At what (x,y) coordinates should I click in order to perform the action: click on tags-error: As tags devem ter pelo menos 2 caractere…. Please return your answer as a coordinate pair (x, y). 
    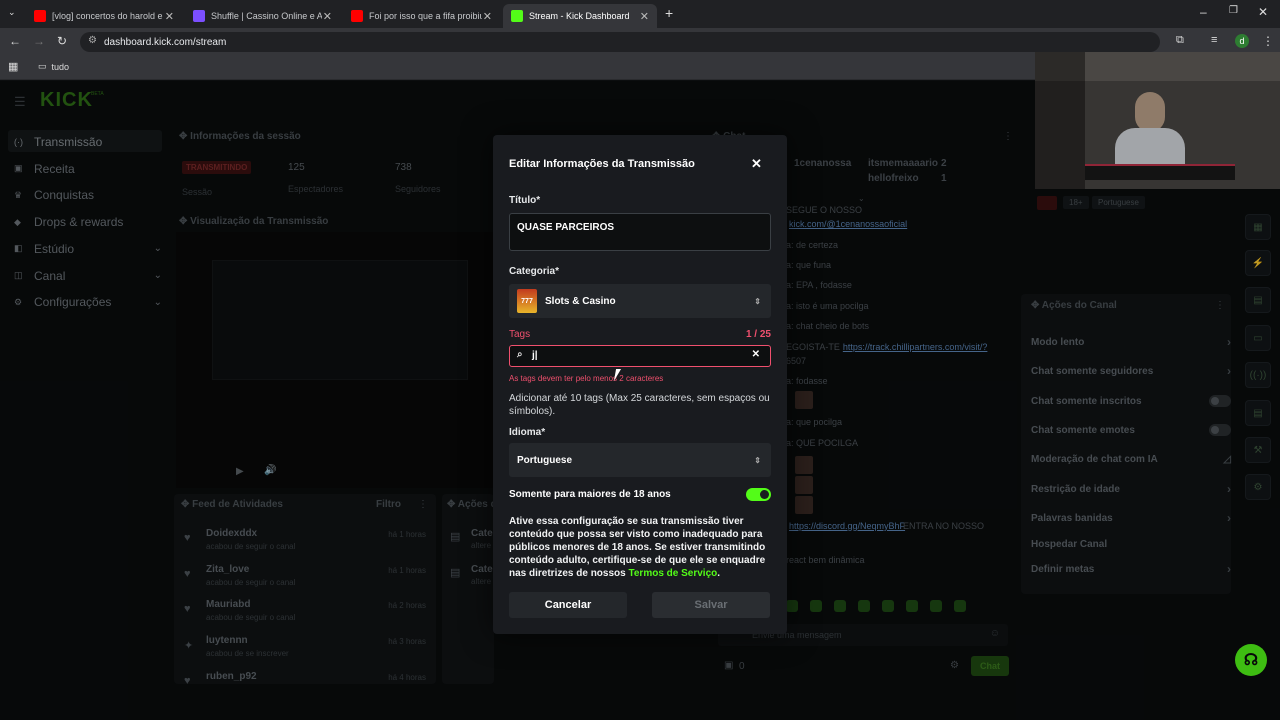
    Looking at the image, I should click on (586, 378).